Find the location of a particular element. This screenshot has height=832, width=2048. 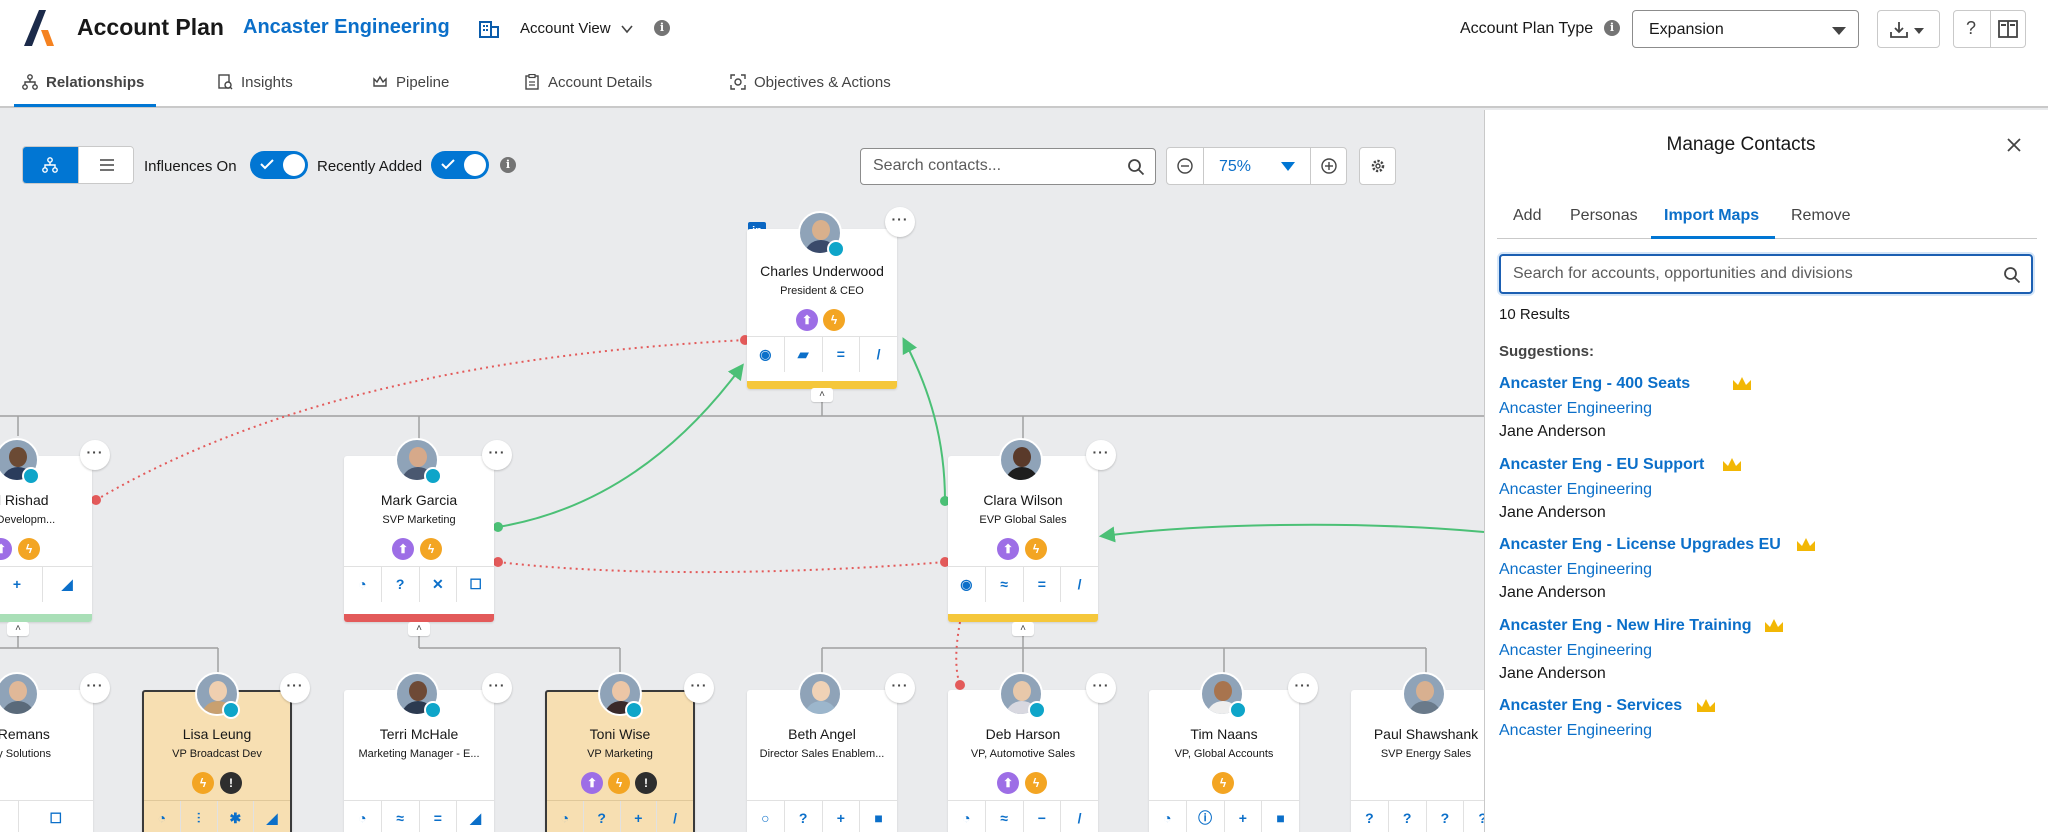

suggestion-name-link: Ancaster Eng - License Upgrades EU is located at coordinates (1640, 545).